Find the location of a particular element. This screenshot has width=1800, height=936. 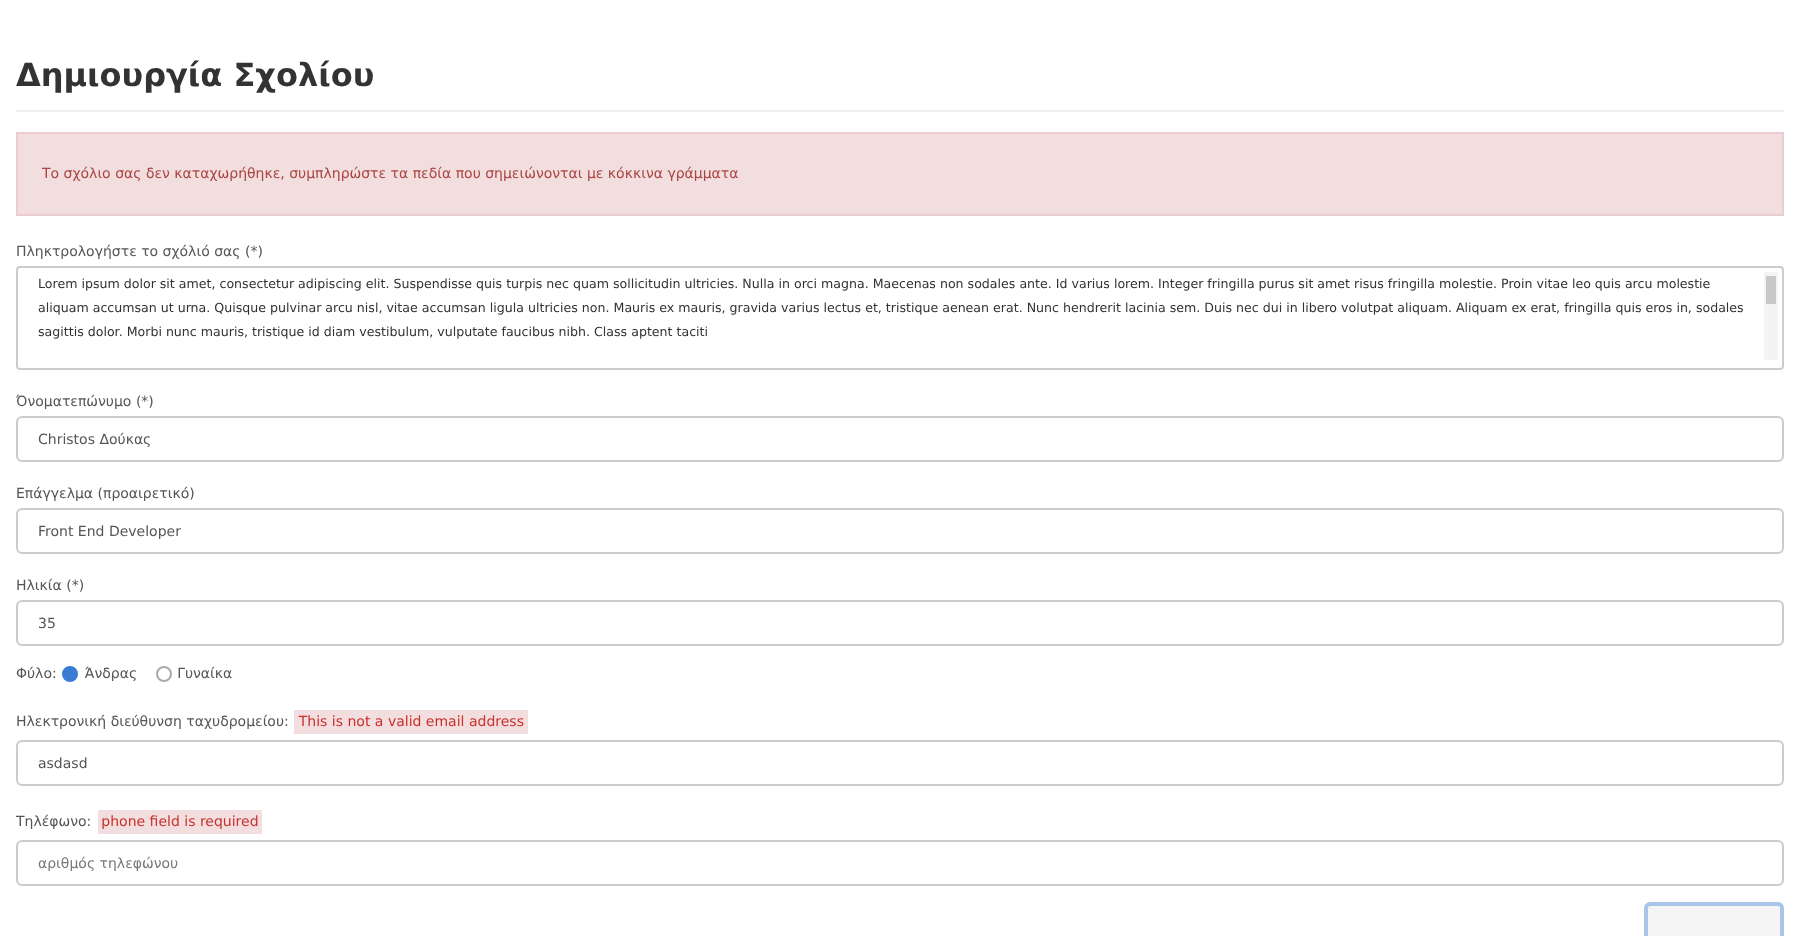

submit-button is located at coordinates (1714, 919).